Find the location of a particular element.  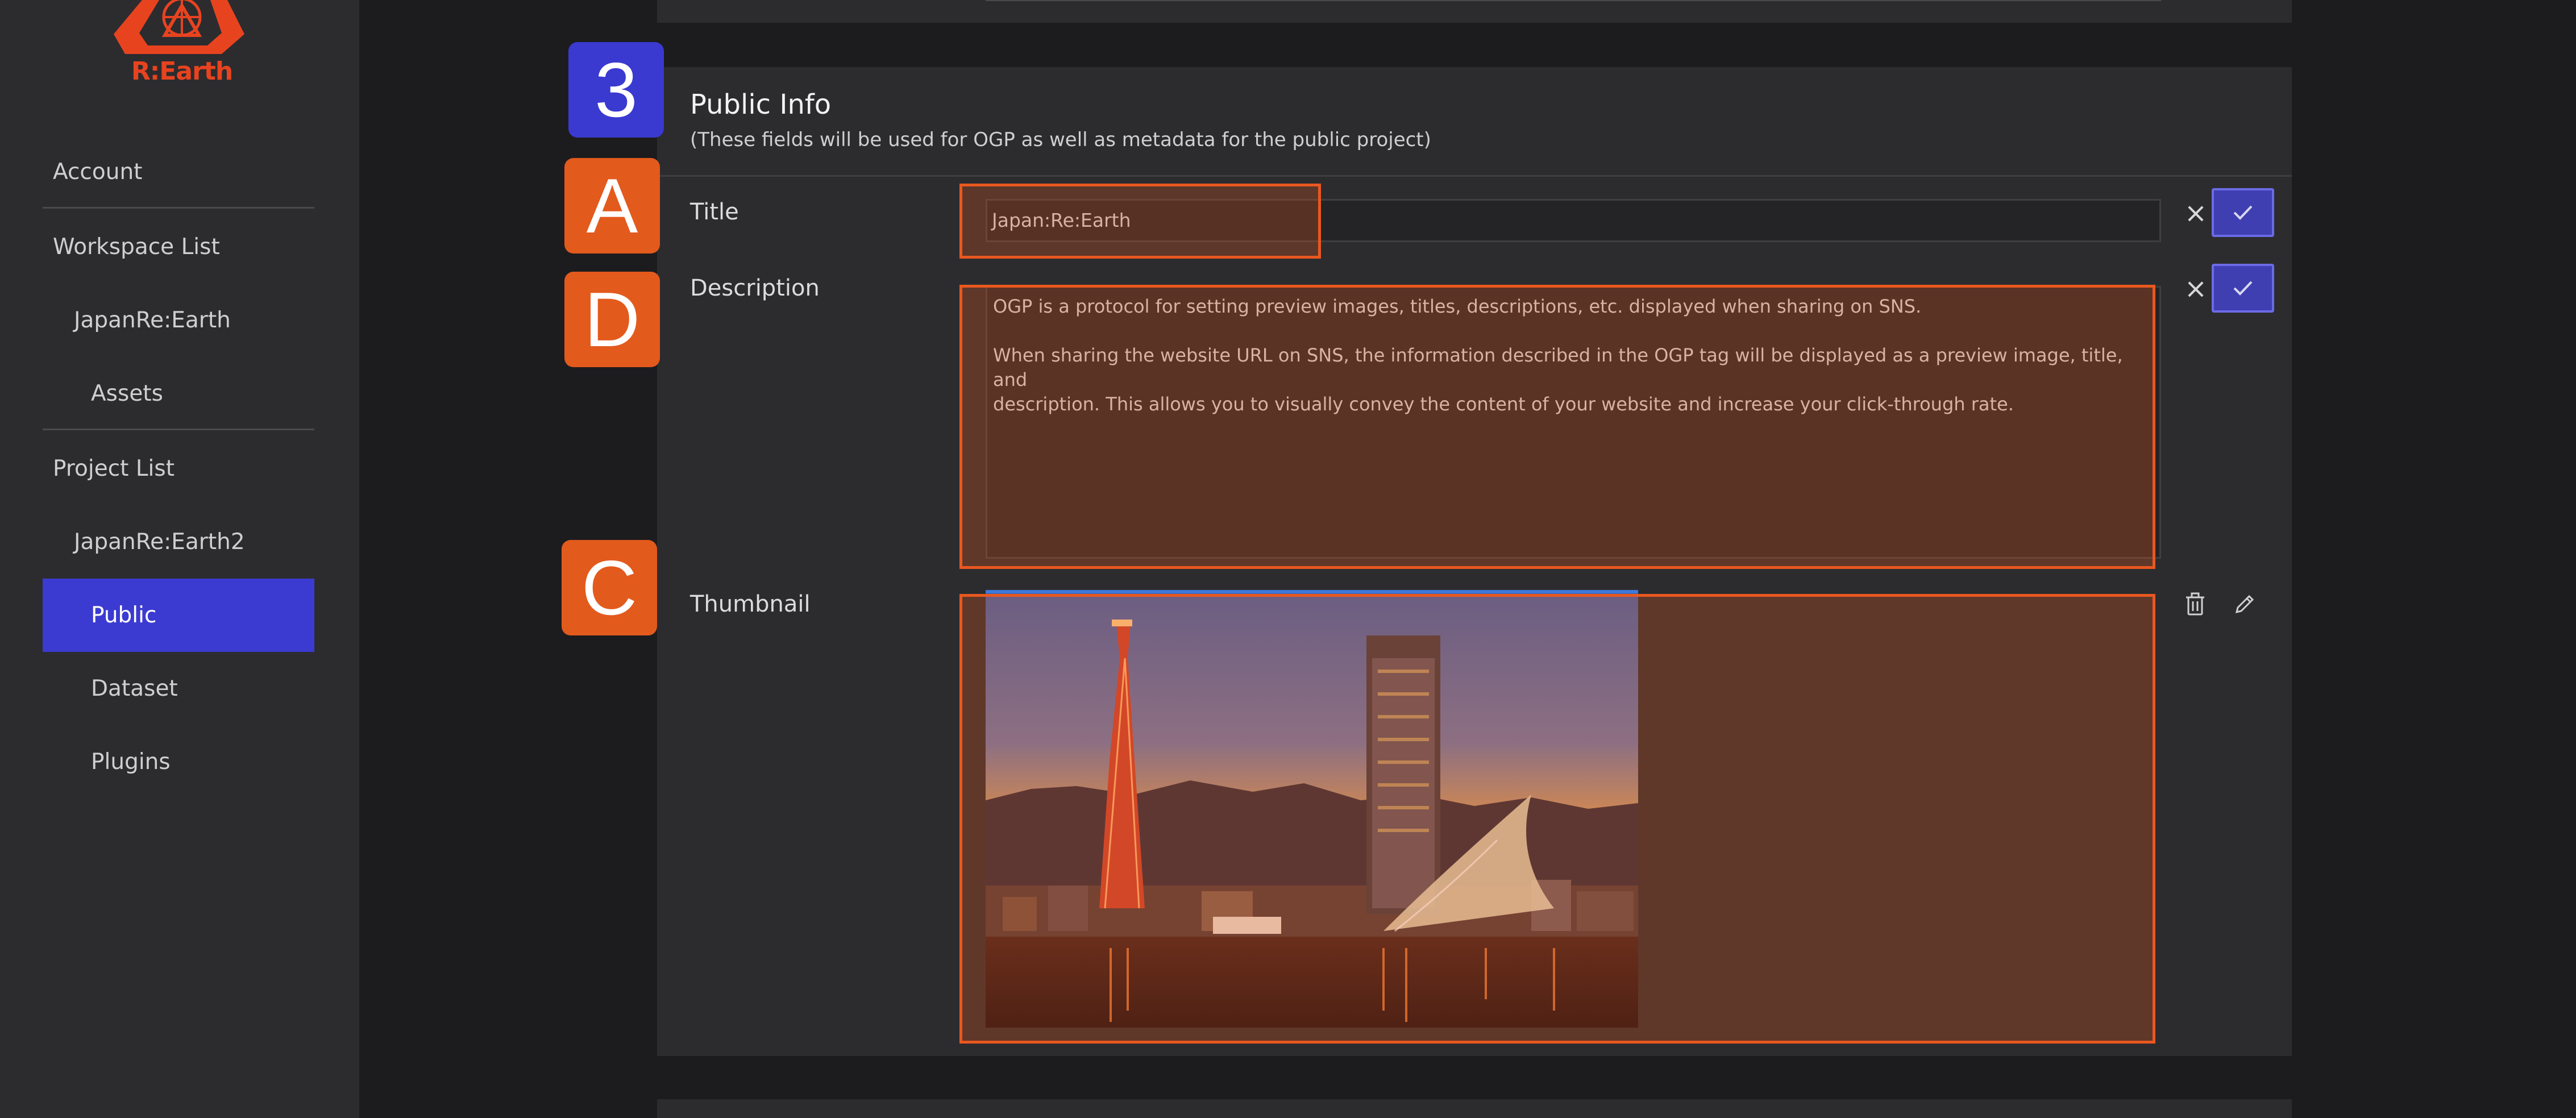

sidebar-item-plugins: Plugins is located at coordinates (178, 762).